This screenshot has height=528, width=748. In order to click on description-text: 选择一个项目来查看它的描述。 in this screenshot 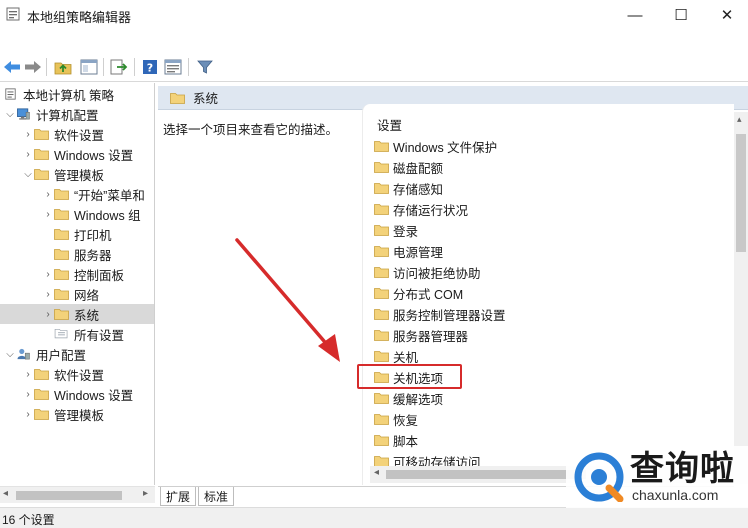, I will do `click(251, 130)`.